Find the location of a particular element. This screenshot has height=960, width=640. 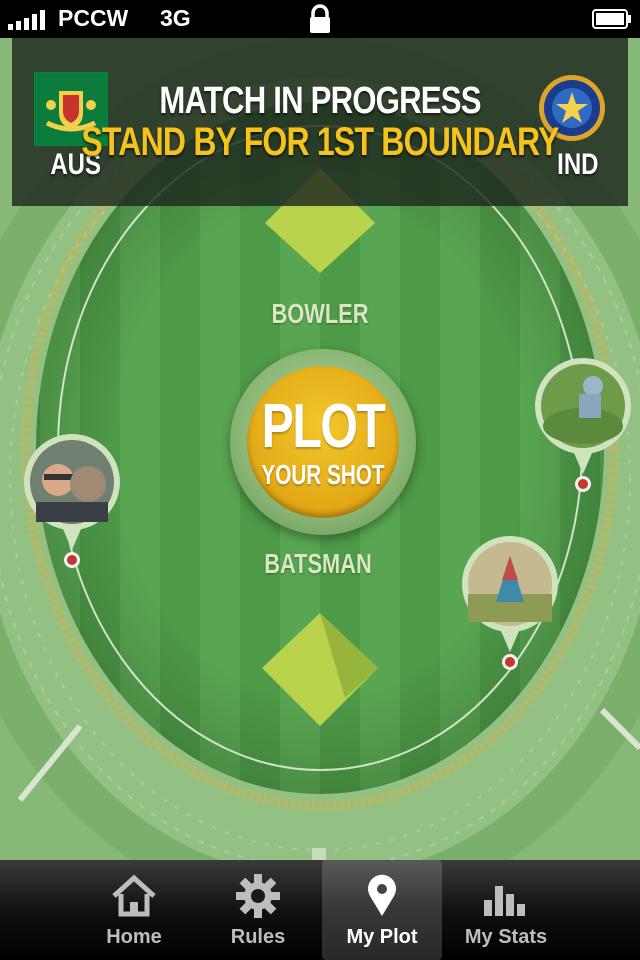

home-icon is located at coordinates (134, 895).